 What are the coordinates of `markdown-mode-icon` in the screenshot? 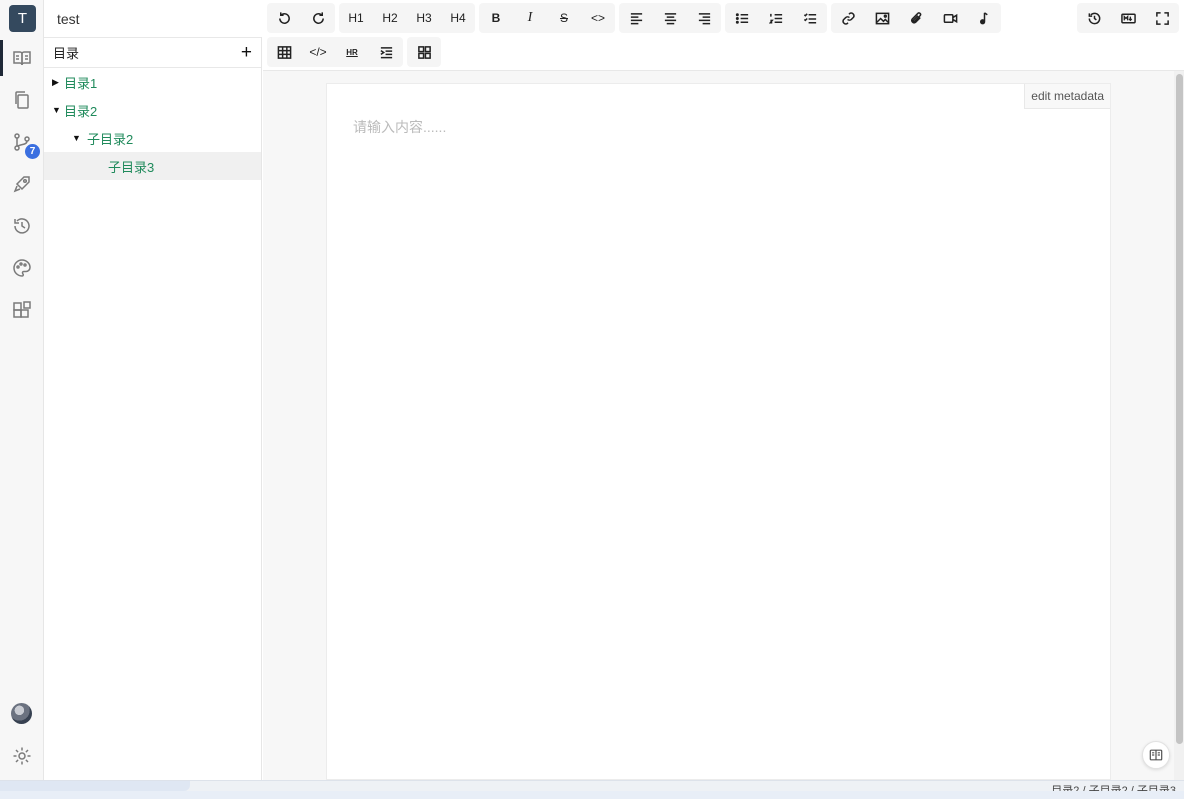 It's located at (1128, 18).